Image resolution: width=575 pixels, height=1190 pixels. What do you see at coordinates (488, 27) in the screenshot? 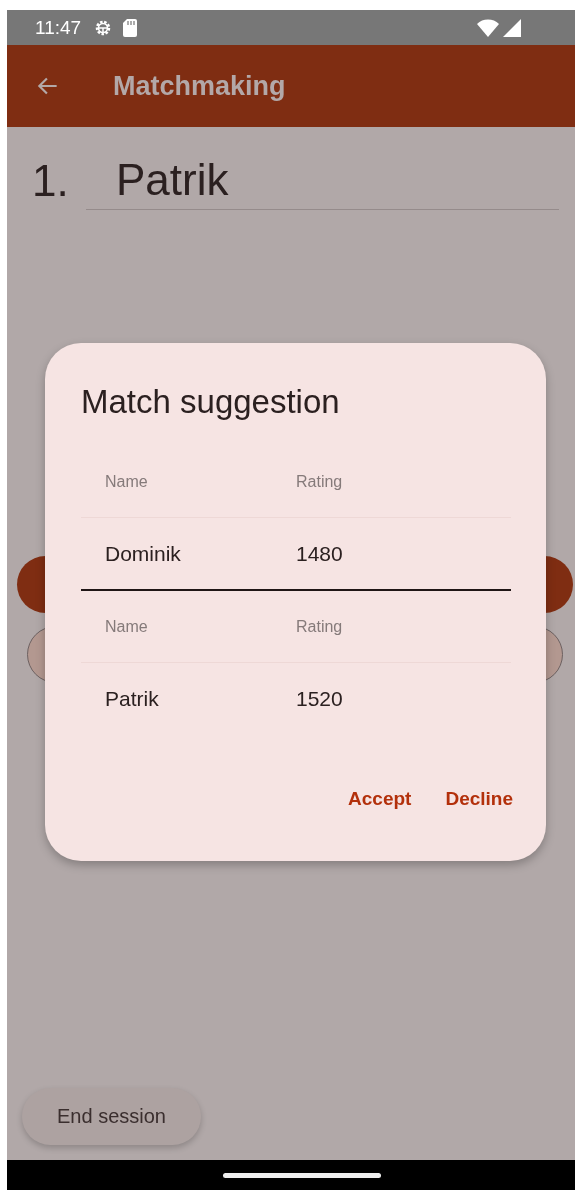
I see `wifi-icon` at bounding box center [488, 27].